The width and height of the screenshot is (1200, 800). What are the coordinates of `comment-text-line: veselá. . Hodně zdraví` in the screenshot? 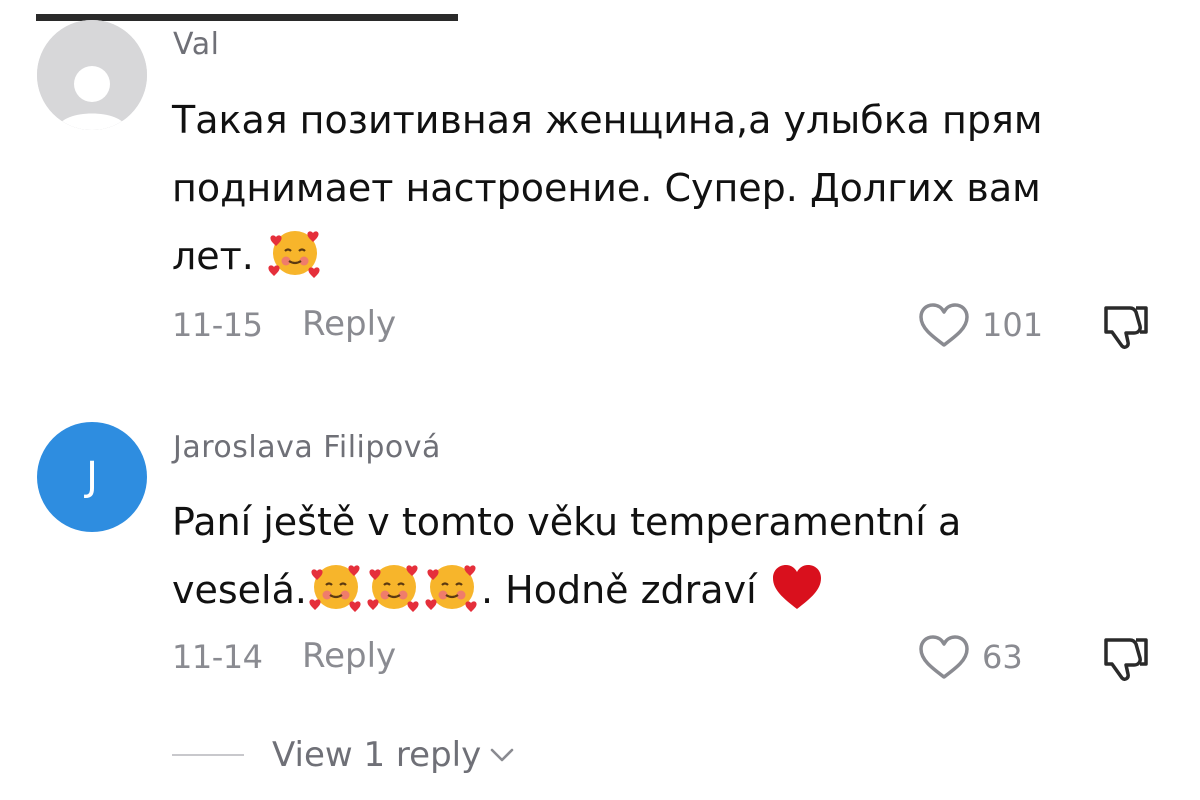 It's located at (662, 590).